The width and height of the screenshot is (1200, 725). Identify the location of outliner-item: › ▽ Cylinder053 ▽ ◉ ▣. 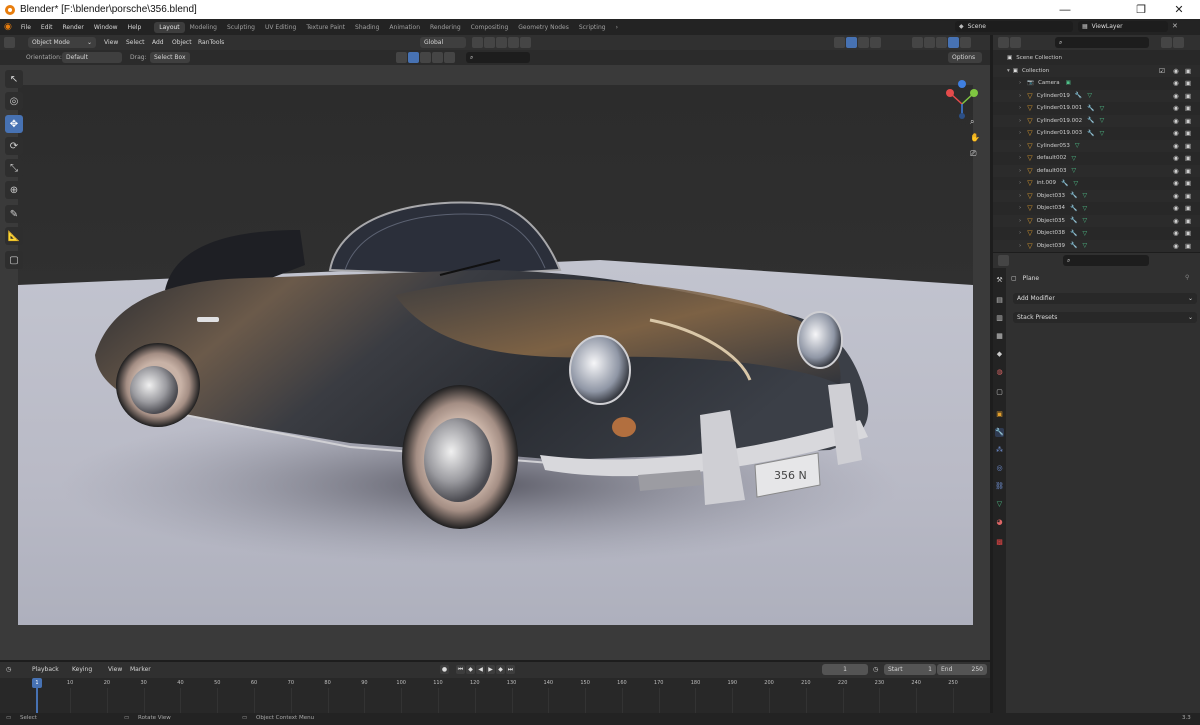
(1096, 145).